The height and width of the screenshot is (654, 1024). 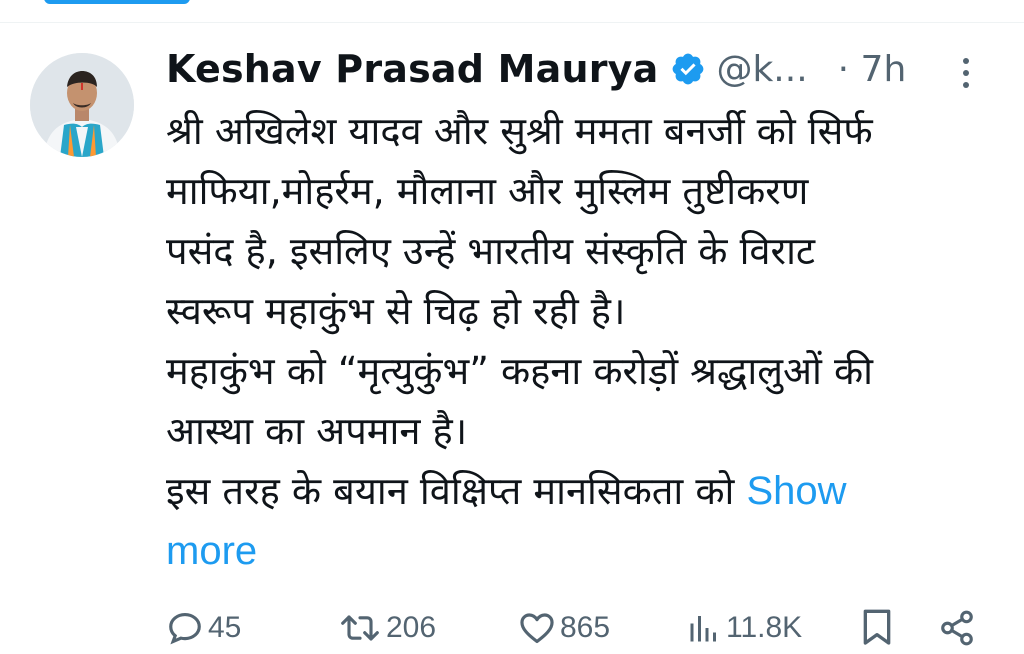 What do you see at coordinates (360, 628) in the screenshot?
I see `repost-icon` at bounding box center [360, 628].